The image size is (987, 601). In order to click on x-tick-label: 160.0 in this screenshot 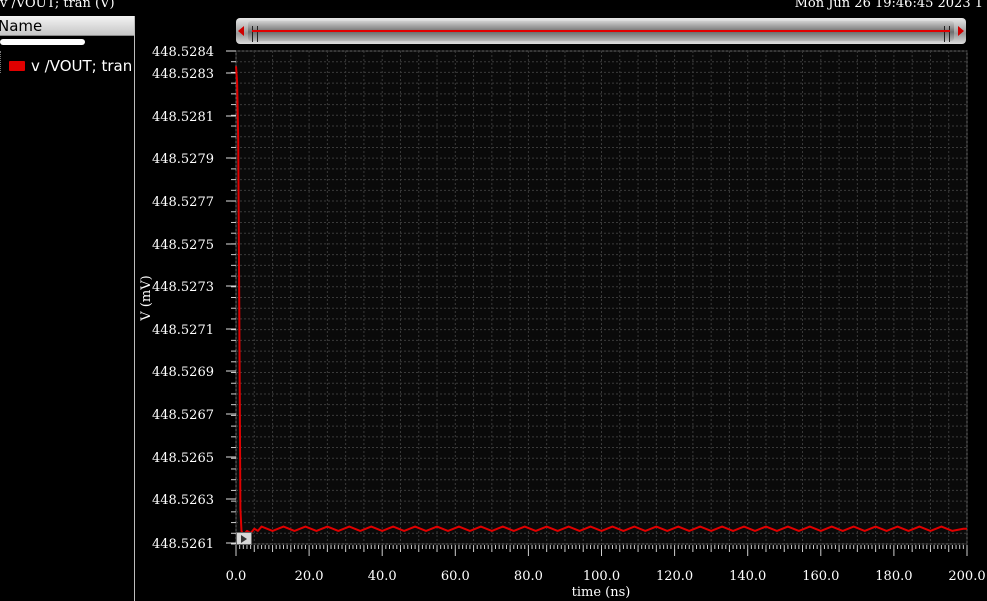, I will do `click(820, 576)`.